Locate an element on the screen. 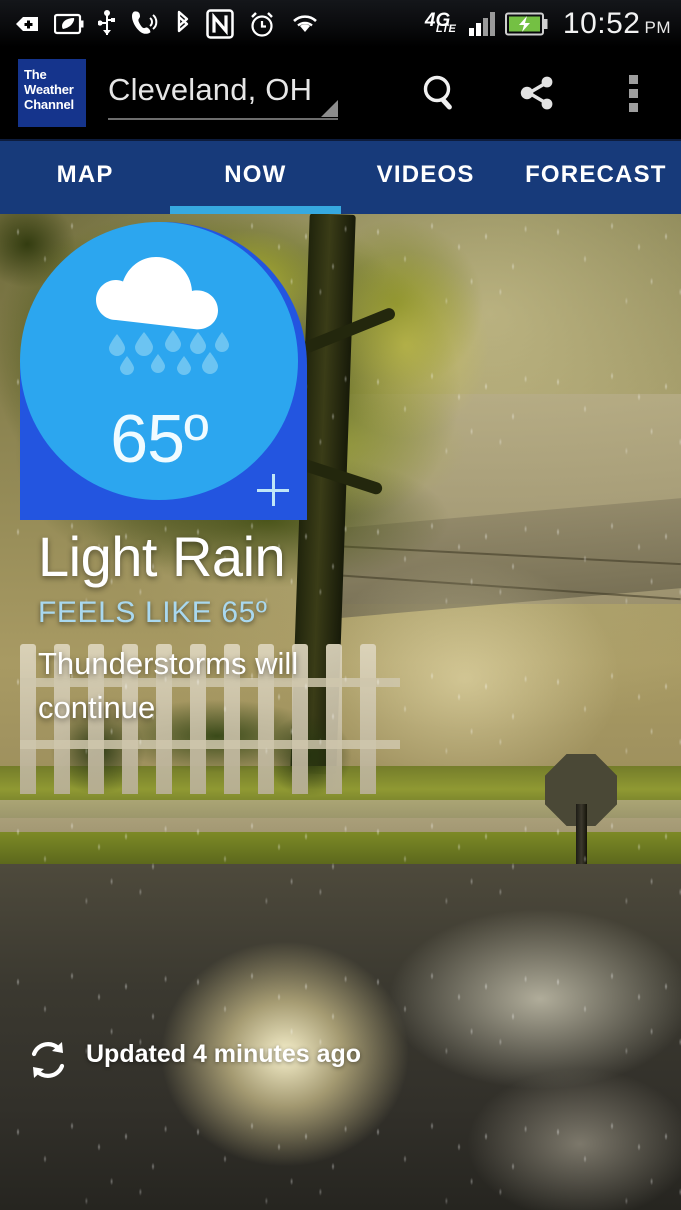 The height and width of the screenshot is (1210, 681). logo-line-3: Channel is located at coordinates (49, 104).